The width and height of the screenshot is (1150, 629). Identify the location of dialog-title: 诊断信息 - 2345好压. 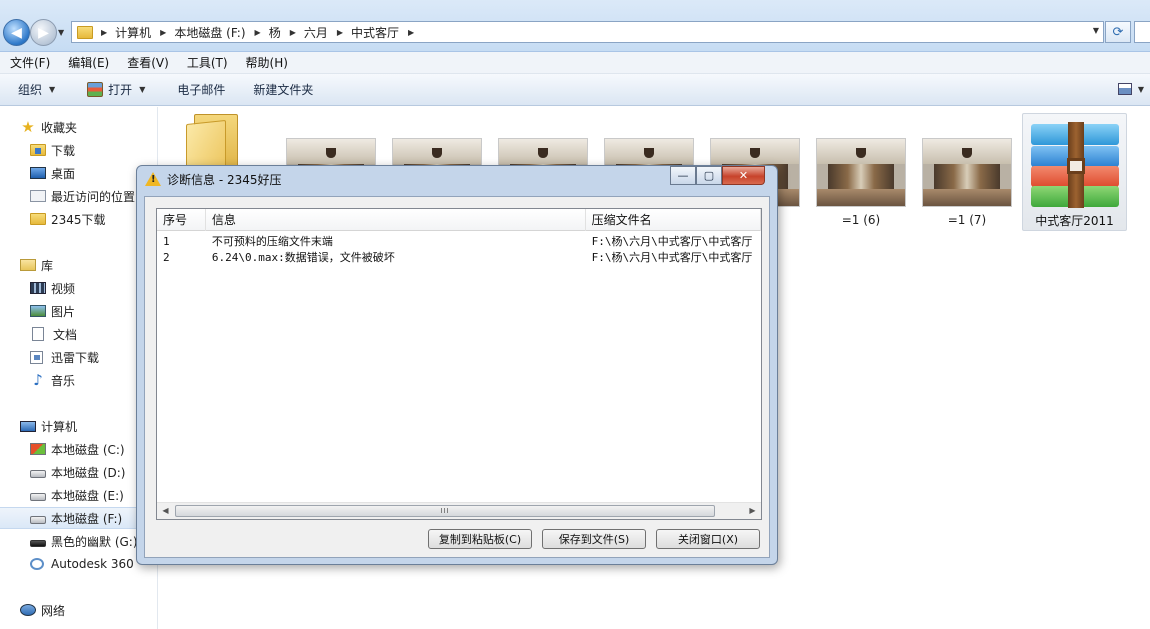
(224, 180).